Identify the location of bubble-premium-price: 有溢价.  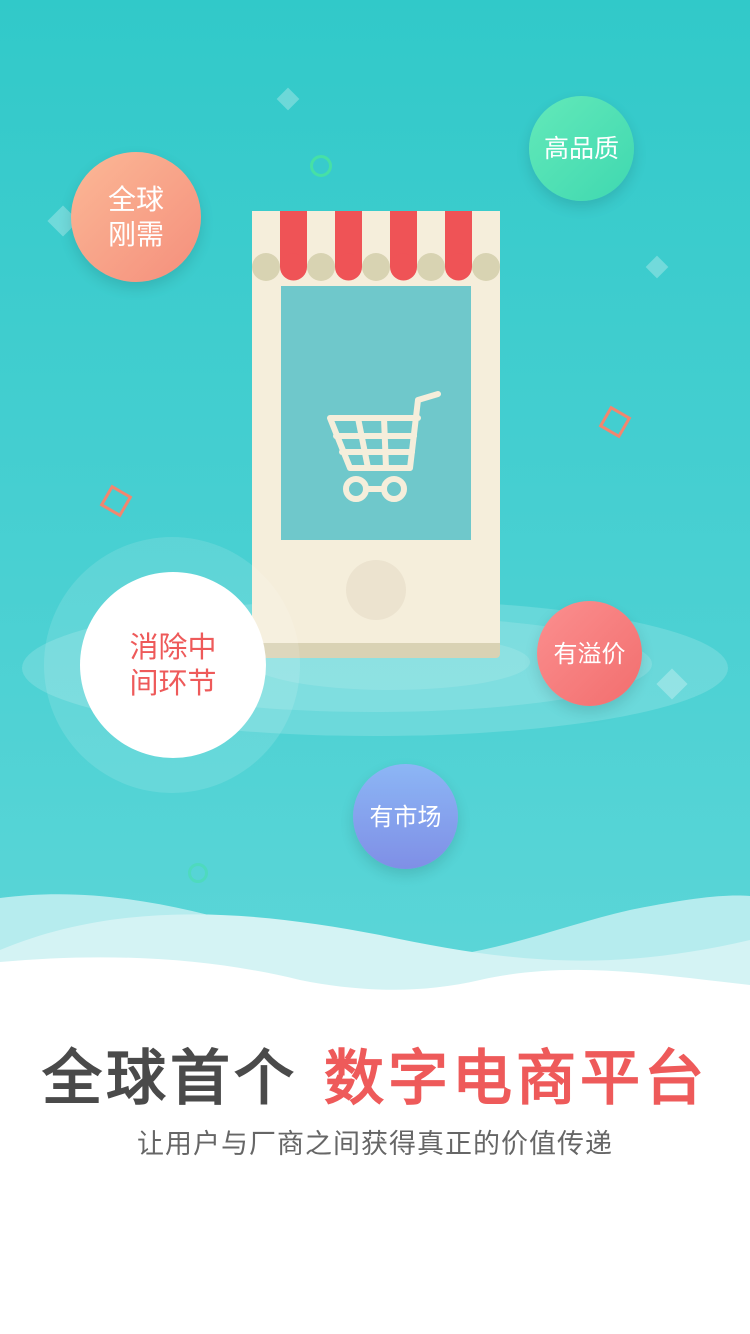
(589, 653).